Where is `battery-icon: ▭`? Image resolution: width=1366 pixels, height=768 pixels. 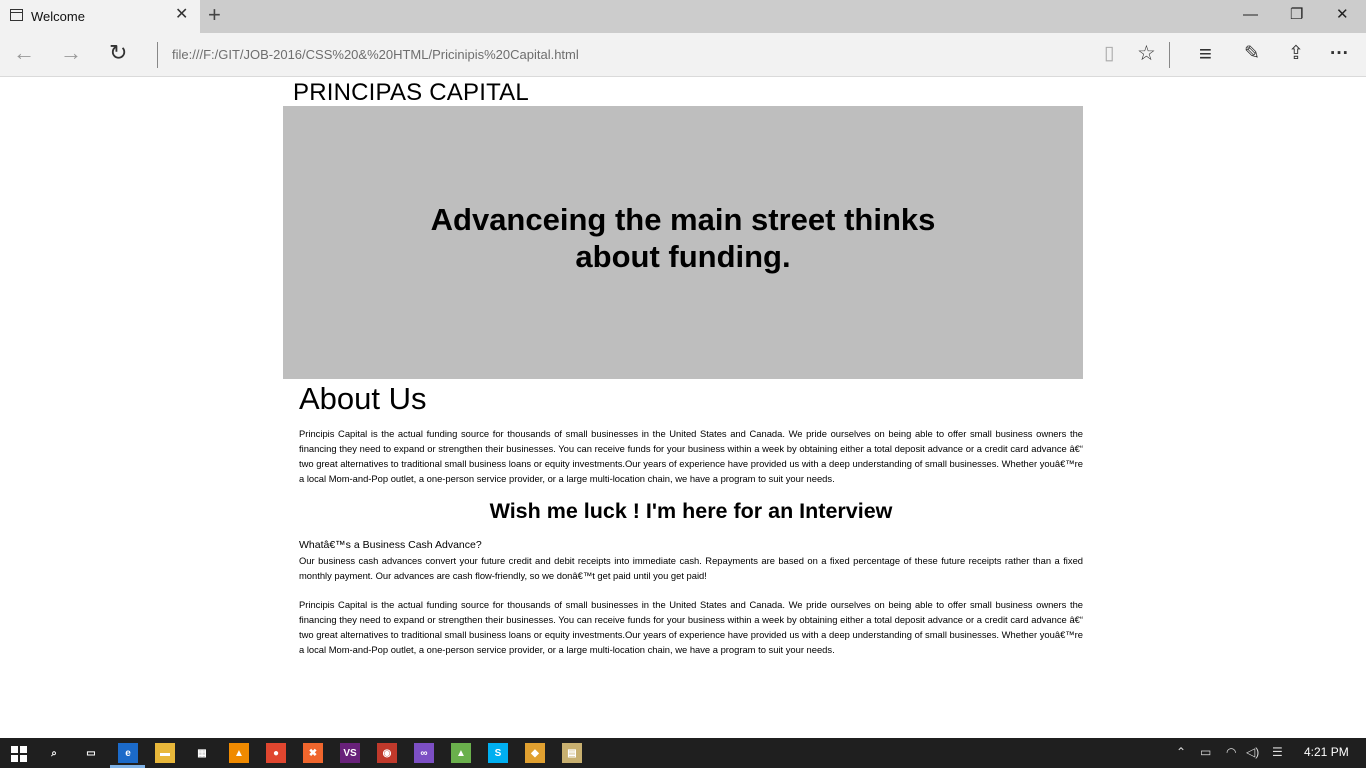 battery-icon: ▭ is located at coordinates (1205, 752).